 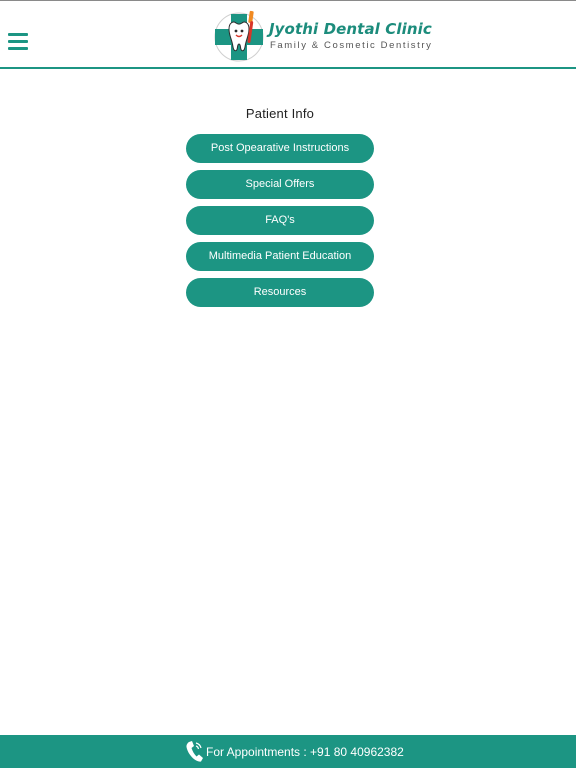 I want to click on appointments-phone-text: For Appointments : +91 80 40962382, so click(x=305, y=752).